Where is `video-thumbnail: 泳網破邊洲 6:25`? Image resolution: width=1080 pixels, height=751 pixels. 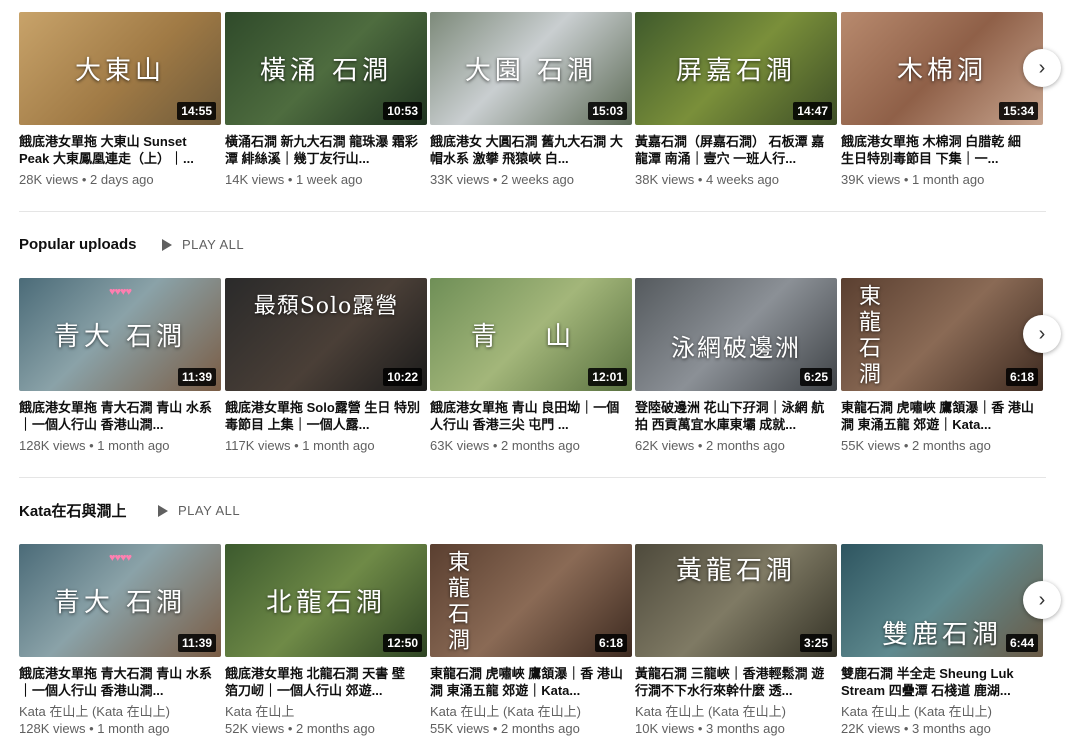 video-thumbnail: 泳網破邊洲 6:25 is located at coordinates (736, 334).